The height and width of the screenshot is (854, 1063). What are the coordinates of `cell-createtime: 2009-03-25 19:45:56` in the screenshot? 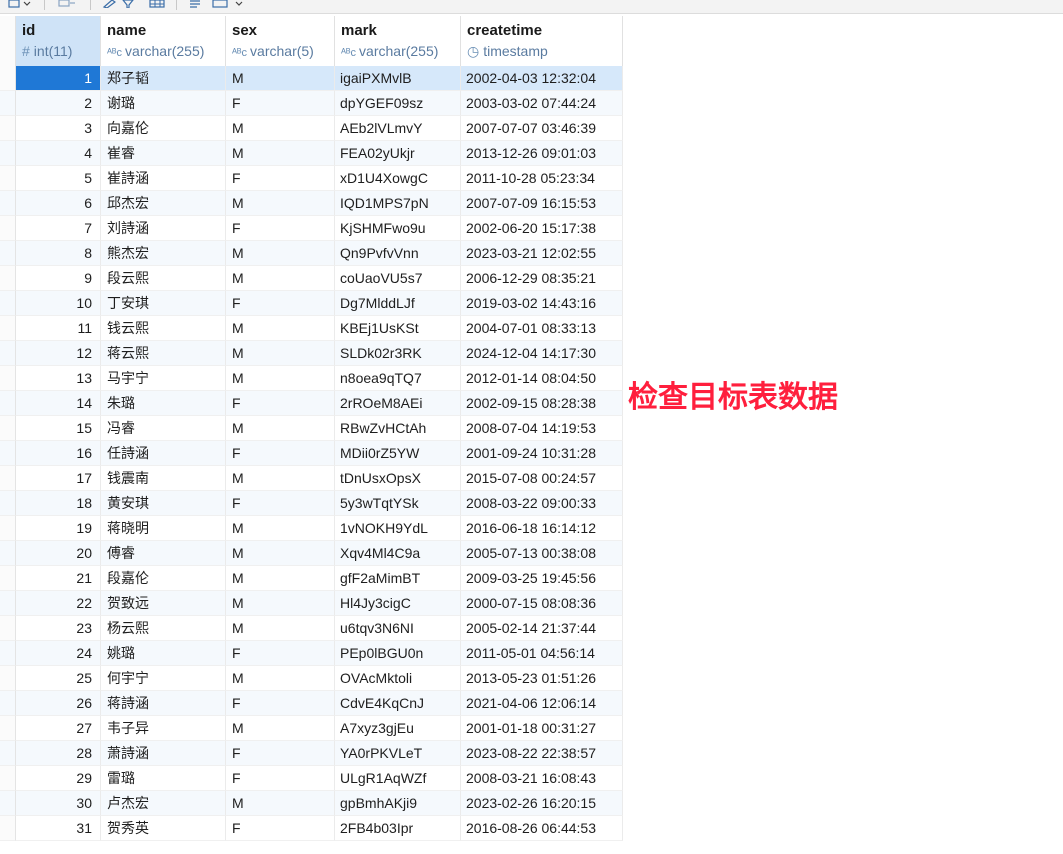 It's located at (542, 578).